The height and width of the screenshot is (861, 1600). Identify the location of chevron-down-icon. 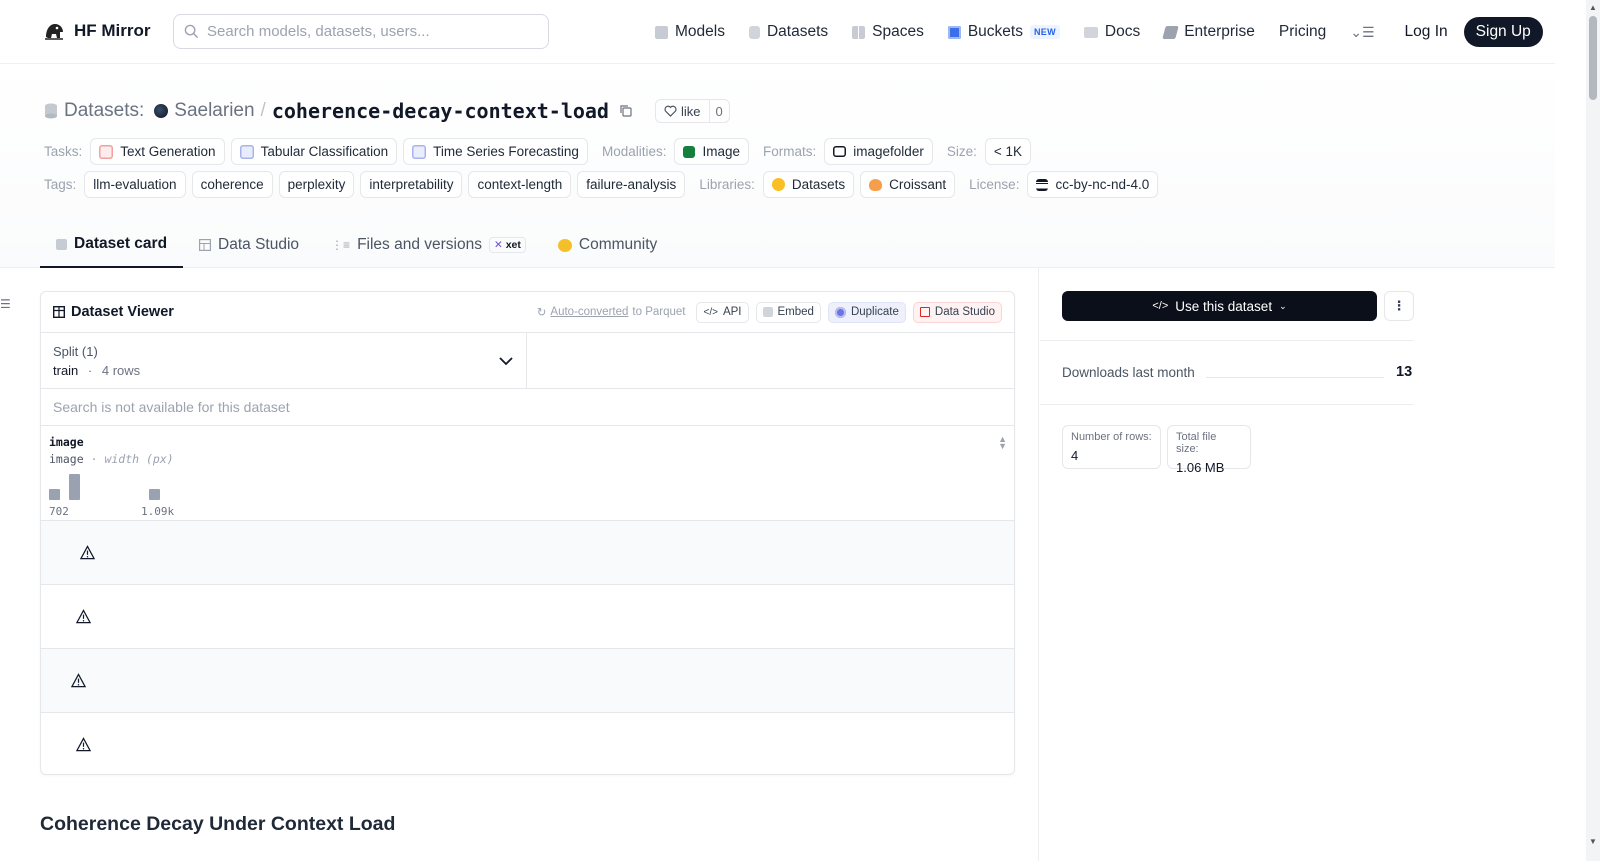
(506, 361).